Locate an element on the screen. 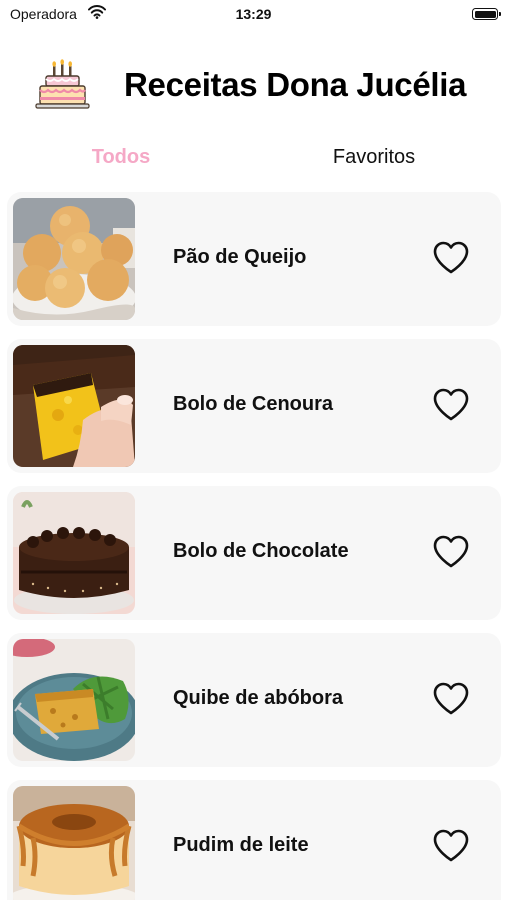  recipe-card: Quibe de abóbora is located at coordinates (254, 700).